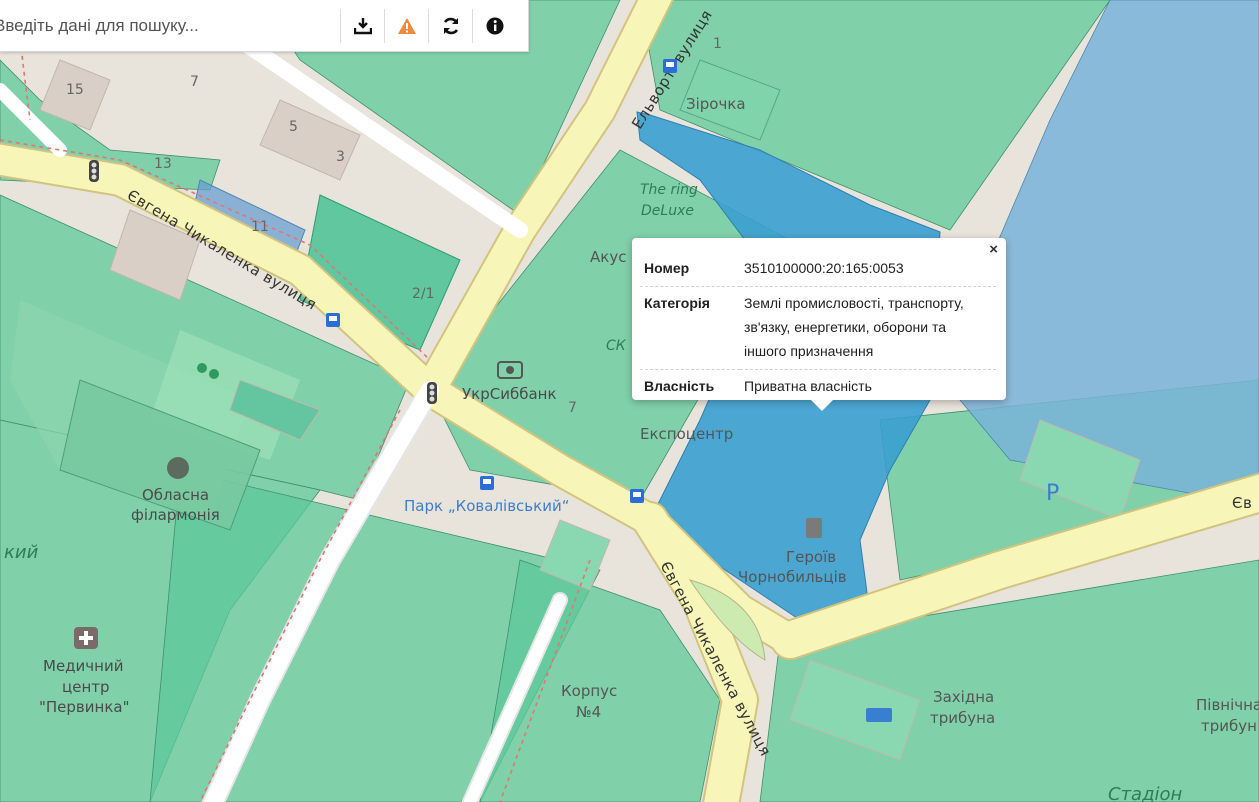 This screenshot has width=1259, height=802. I want to click on place-label: центр, so click(86, 687).